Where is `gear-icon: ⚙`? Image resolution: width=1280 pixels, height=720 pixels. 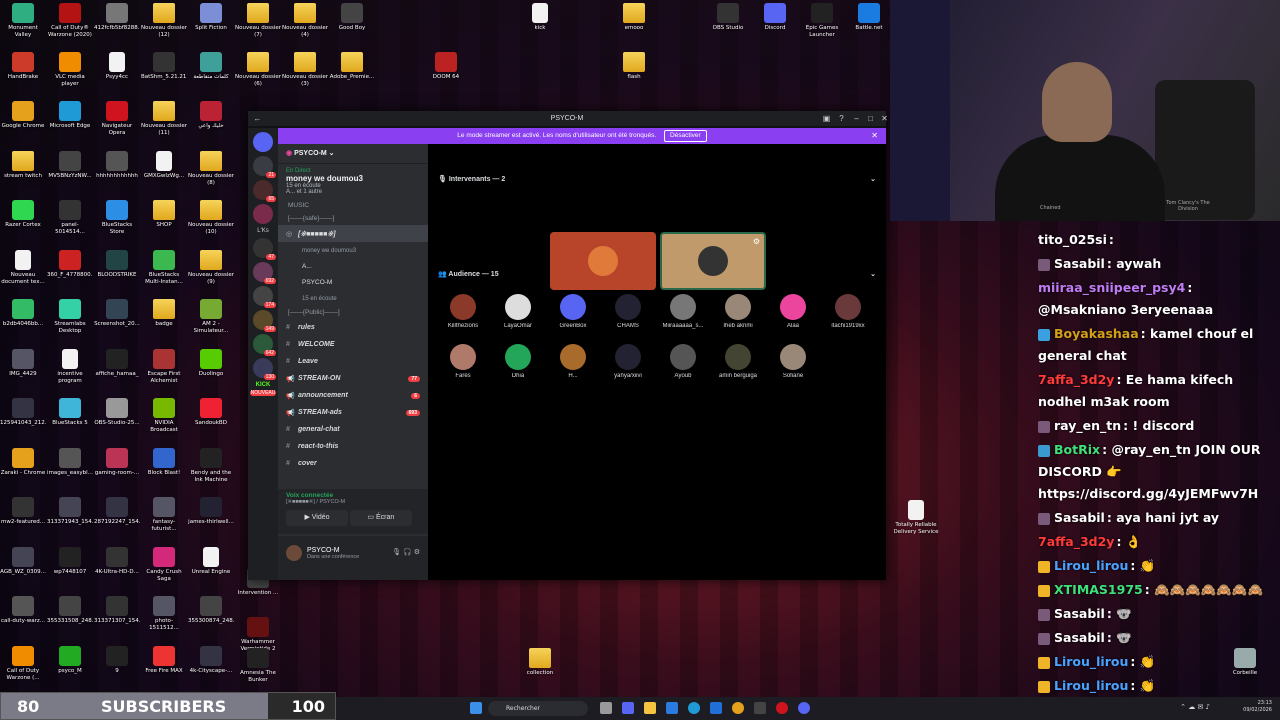
gear-icon: ⚙ is located at coordinates (417, 552).